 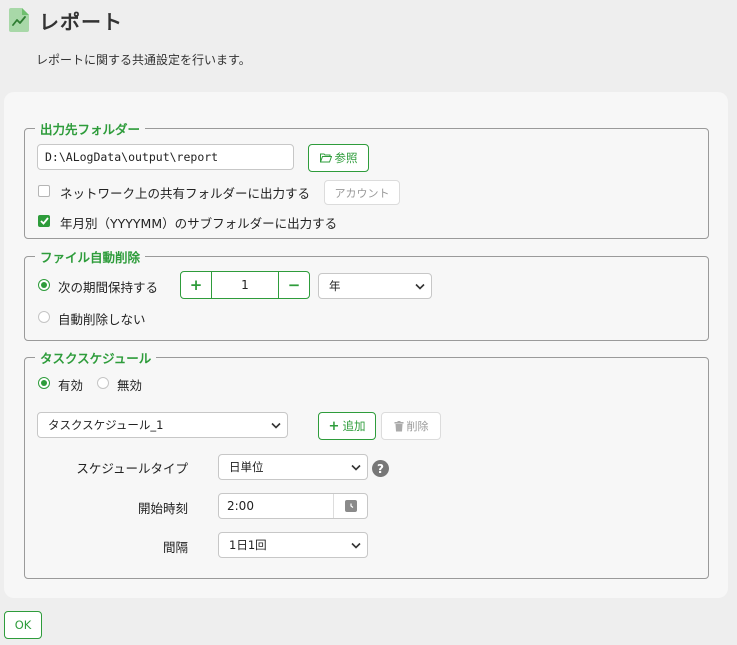 I want to click on period-unit-select: 年, so click(x=375, y=286).